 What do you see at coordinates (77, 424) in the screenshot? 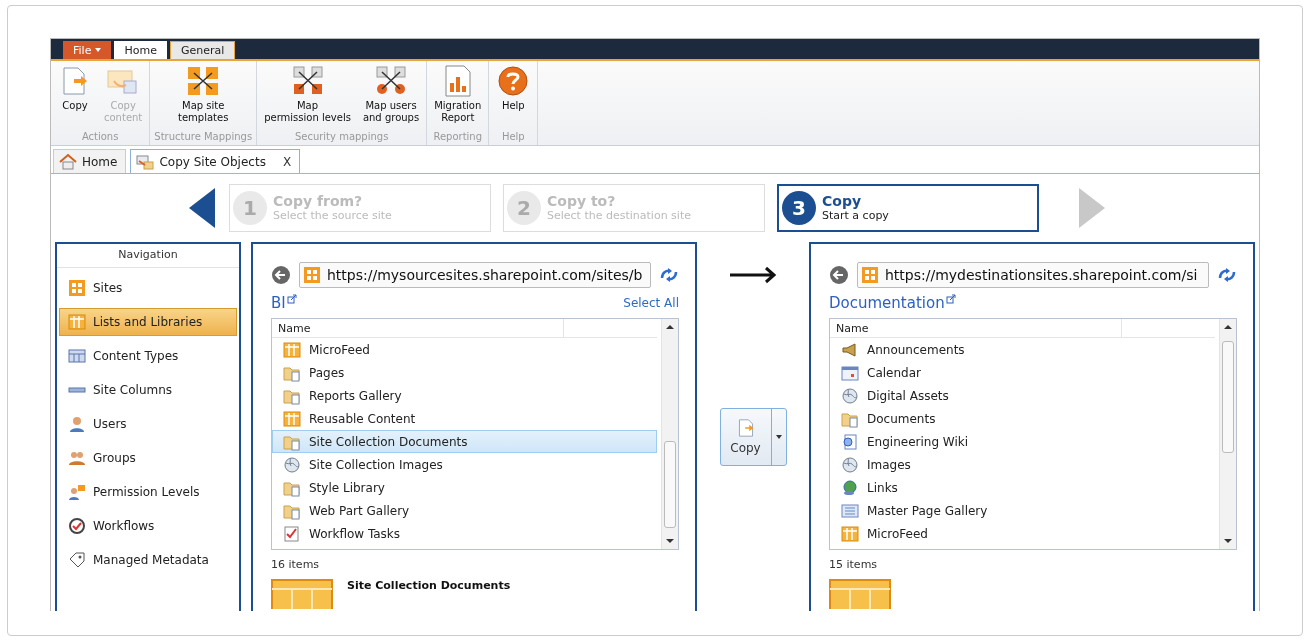
I see `user-icon` at bounding box center [77, 424].